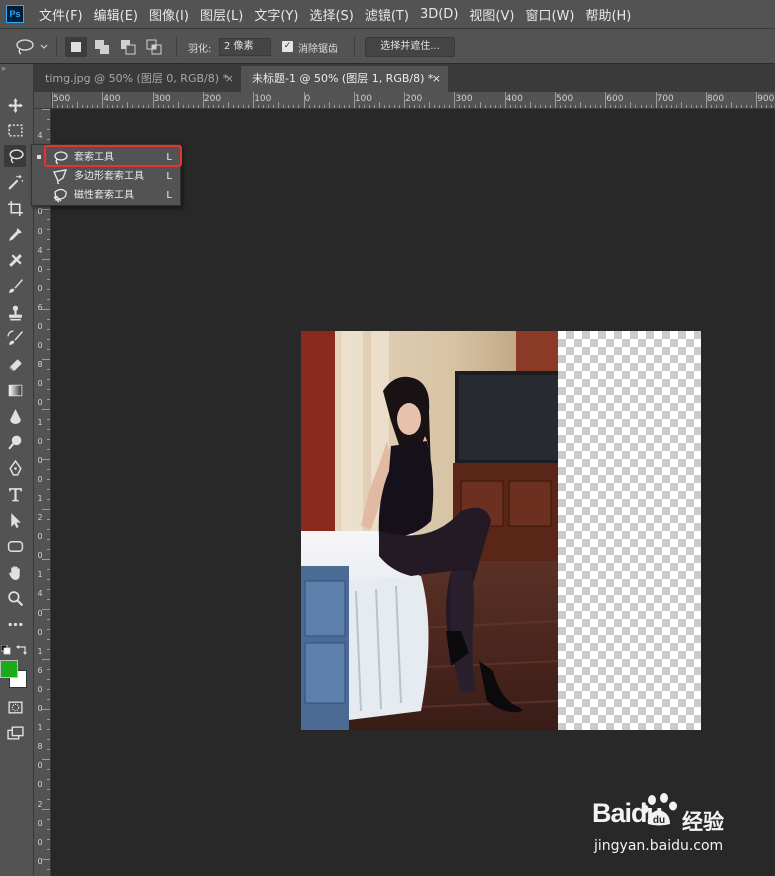 The height and width of the screenshot is (876, 775). What do you see at coordinates (61, 14) in the screenshot?
I see `menu-file: 文件(F)` at bounding box center [61, 14].